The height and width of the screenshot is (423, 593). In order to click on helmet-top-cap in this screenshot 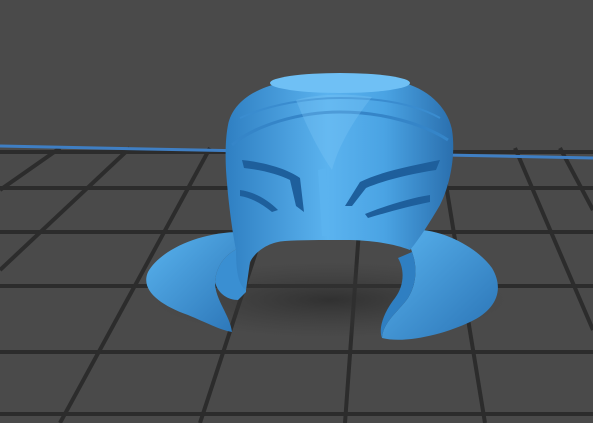, I will do `click(340, 83)`.